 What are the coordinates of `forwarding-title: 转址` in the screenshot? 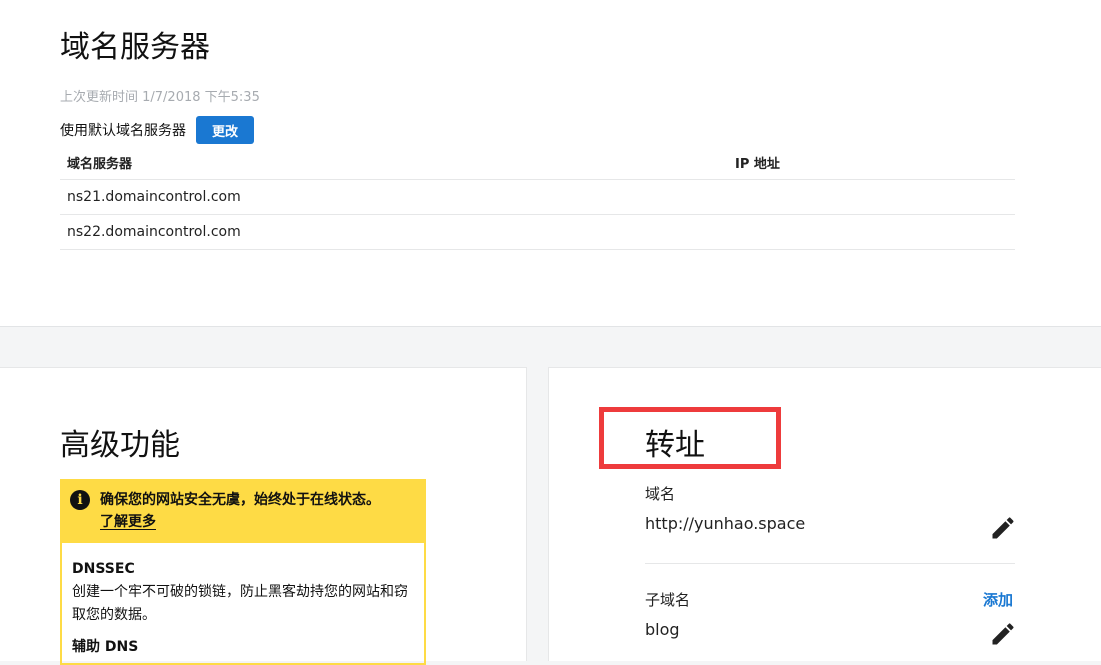 It's located at (675, 445).